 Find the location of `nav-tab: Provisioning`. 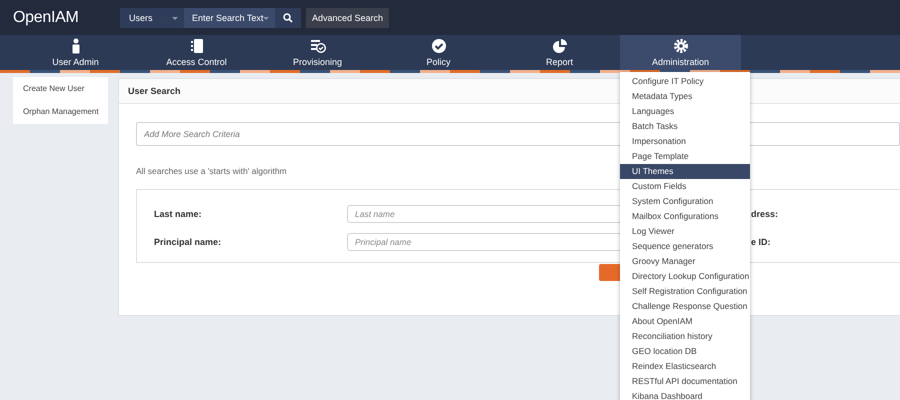

nav-tab: Provisioning is located at coordinates (317, 52).